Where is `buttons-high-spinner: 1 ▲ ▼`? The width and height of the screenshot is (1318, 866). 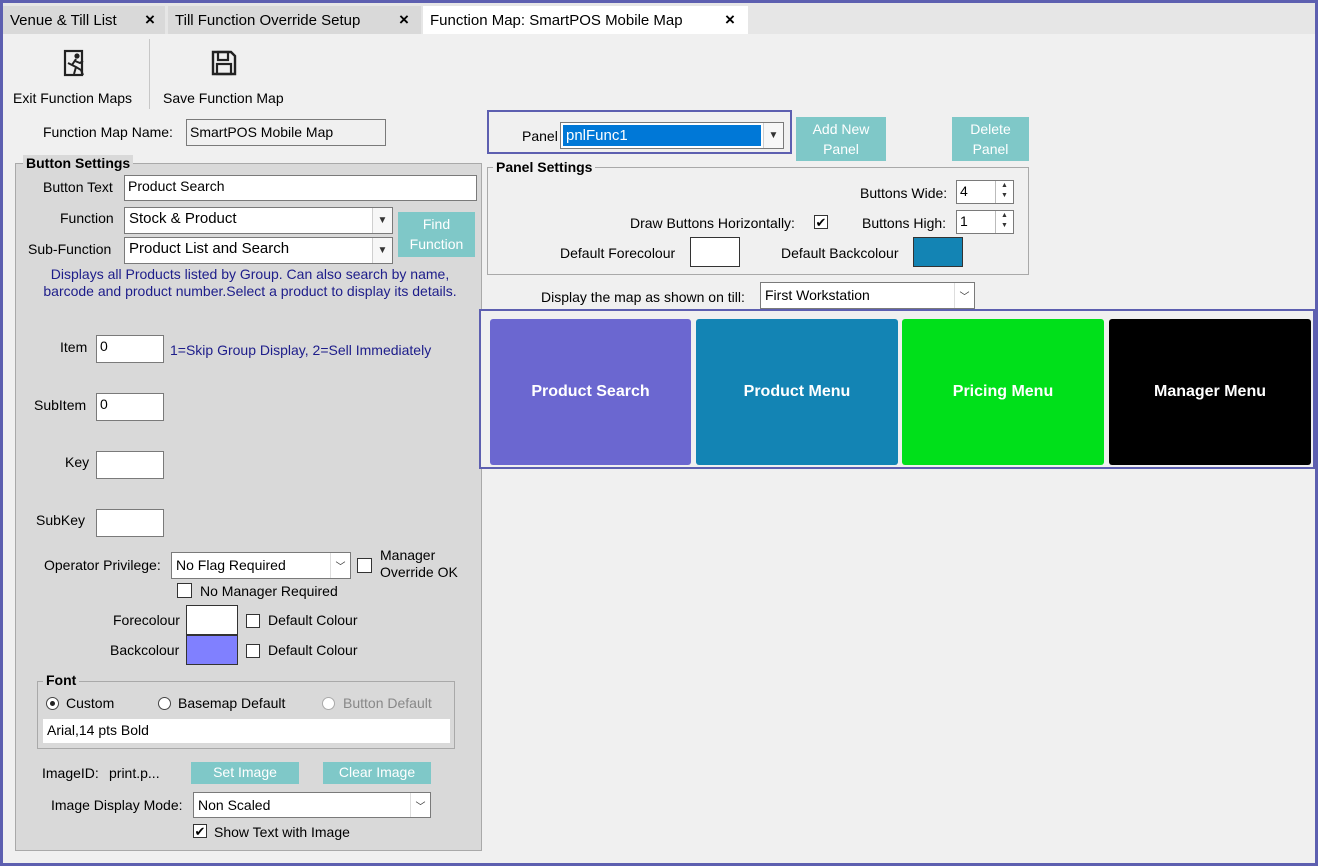
buttons-high-spinner: 1 ▲ ▼ is located at coordinates (985, 222).